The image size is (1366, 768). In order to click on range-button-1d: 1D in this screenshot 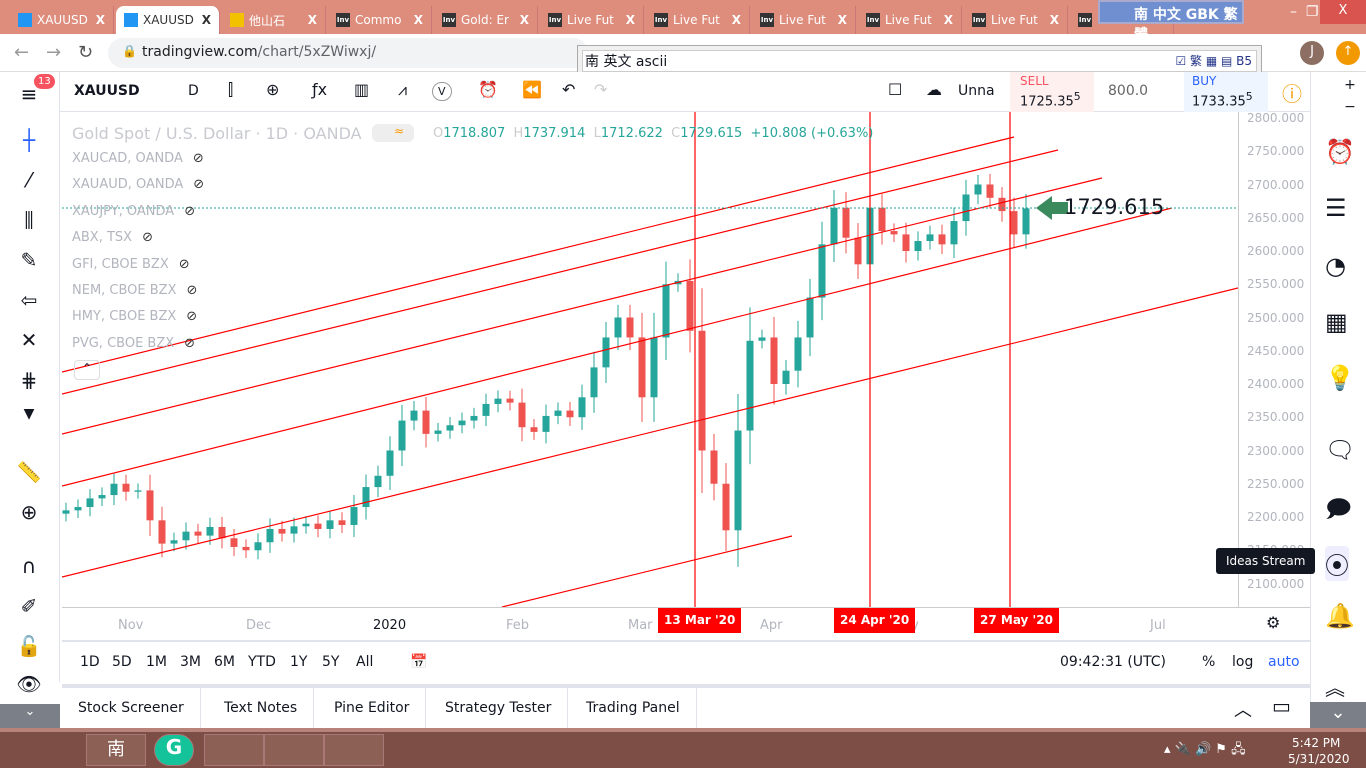, I will do `click(90, 662)`.